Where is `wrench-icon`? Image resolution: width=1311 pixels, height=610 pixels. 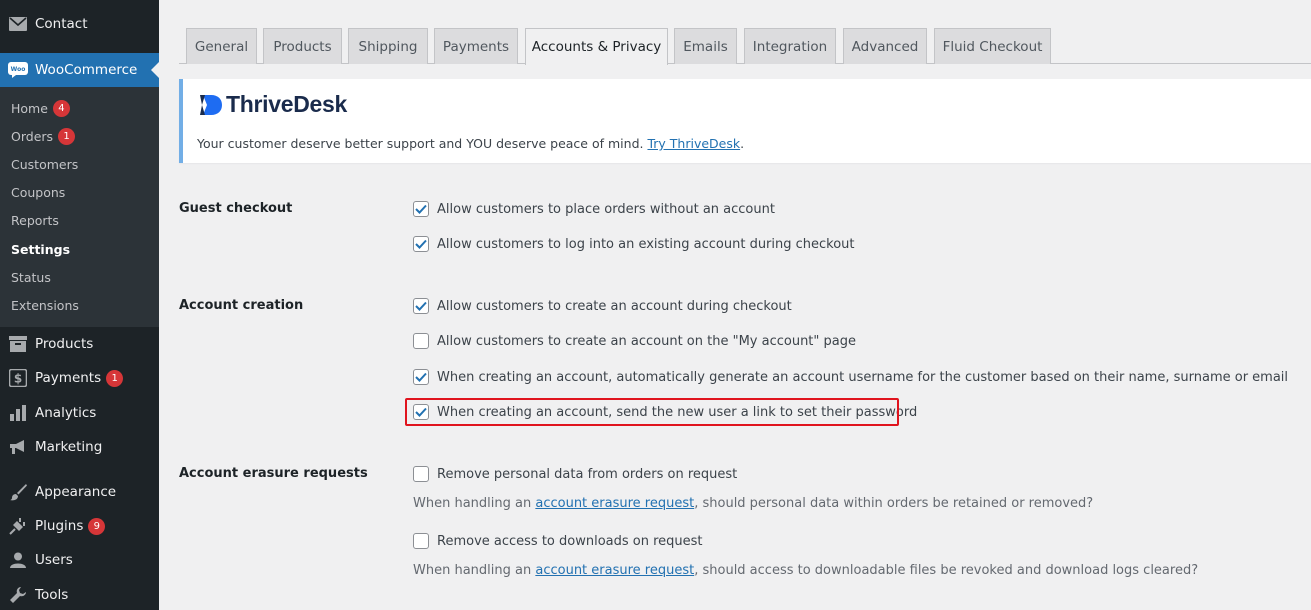 wrench-icon is located at coordinates (18, 595).